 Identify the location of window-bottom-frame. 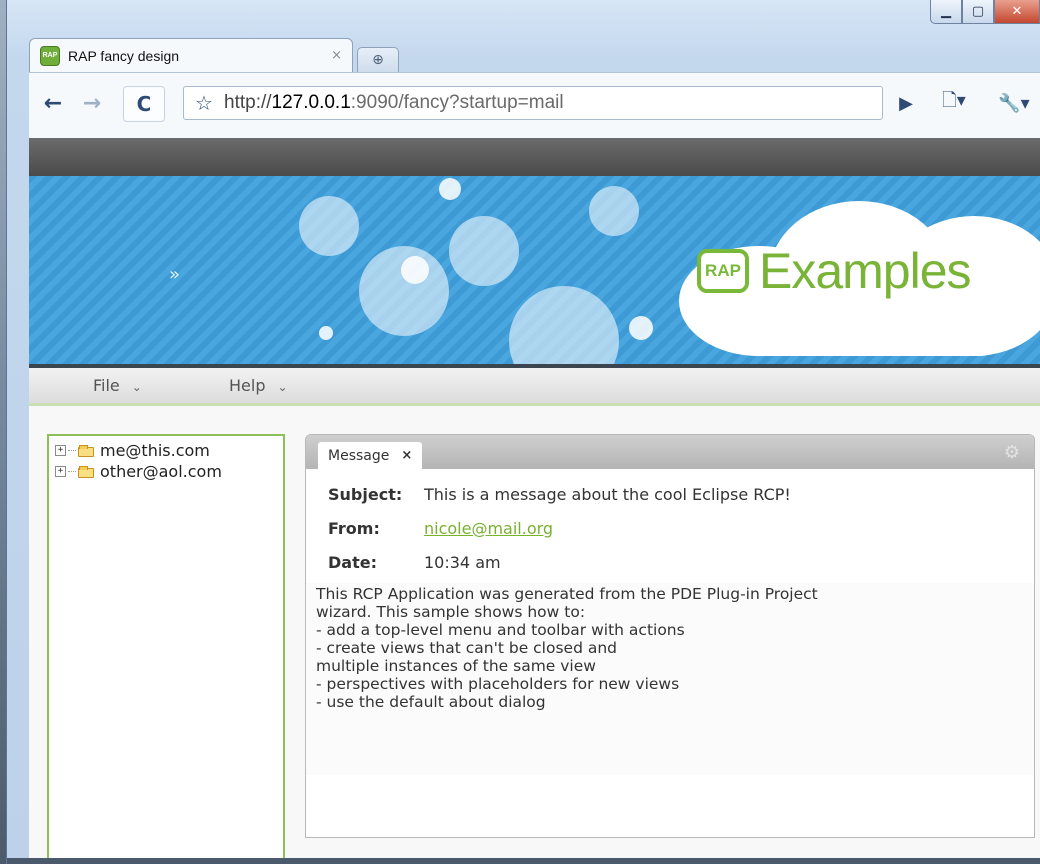
(523, 861).